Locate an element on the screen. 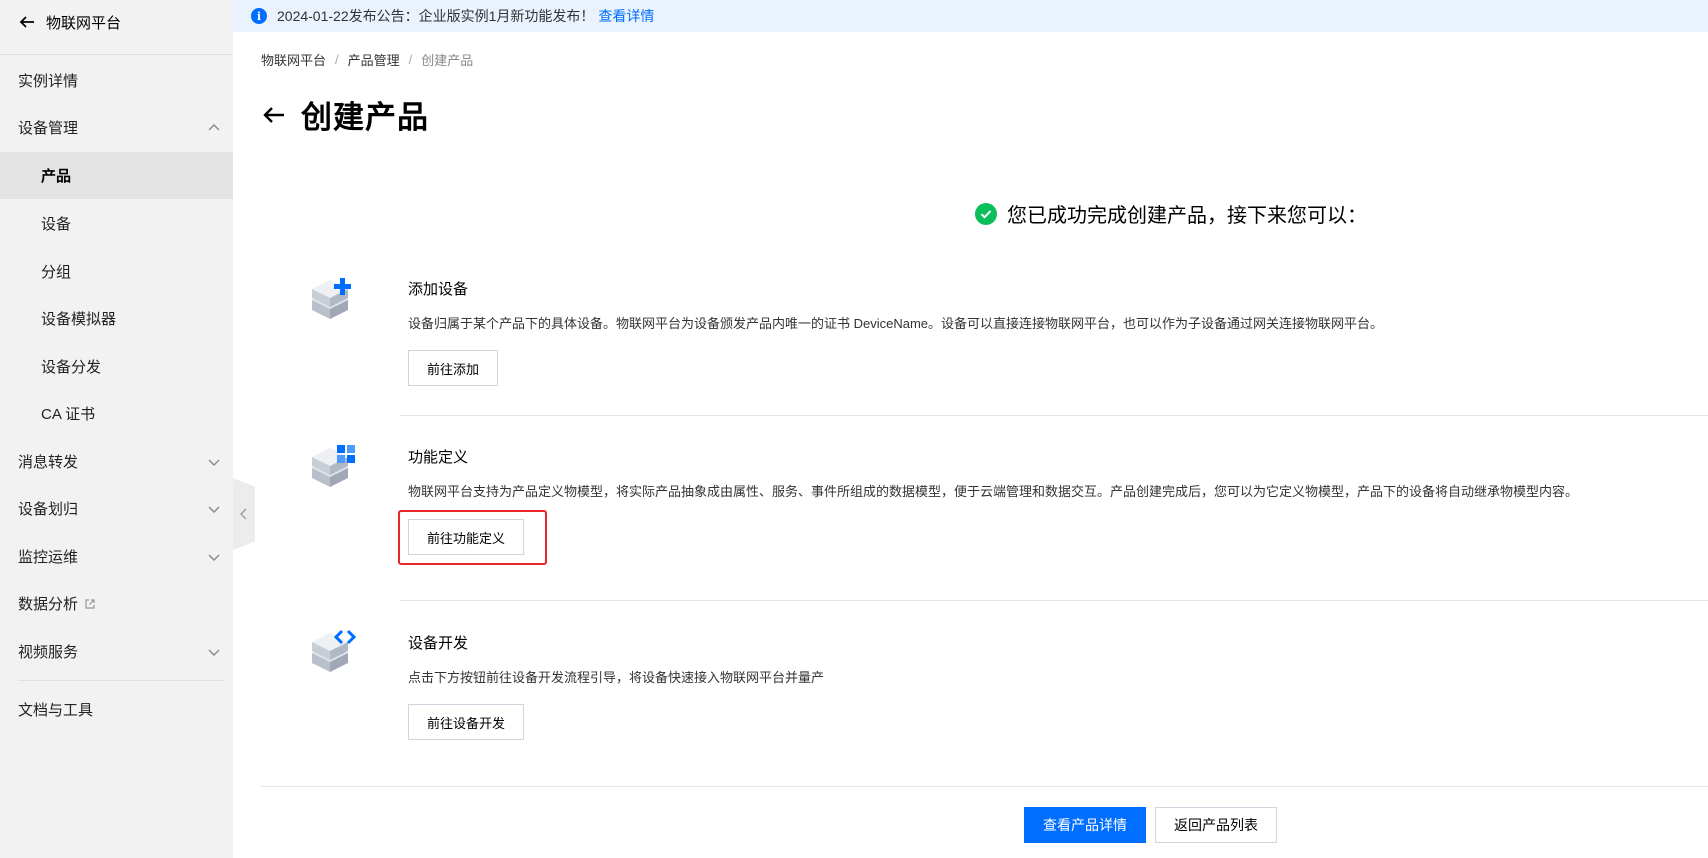 This screenshot has width=1708, height=858. sidebar-item-instance-detail: 实例详情 is located at coordinates (116, 80).